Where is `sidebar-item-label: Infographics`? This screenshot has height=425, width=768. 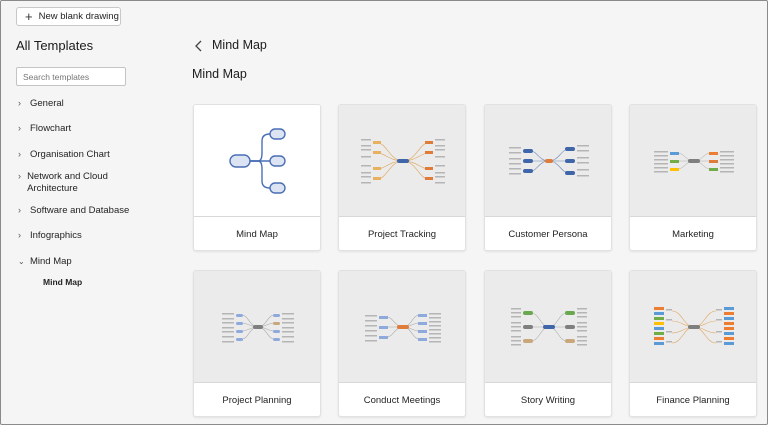 sidebar-item-label: Infographics is located at coordinates (56, 235).